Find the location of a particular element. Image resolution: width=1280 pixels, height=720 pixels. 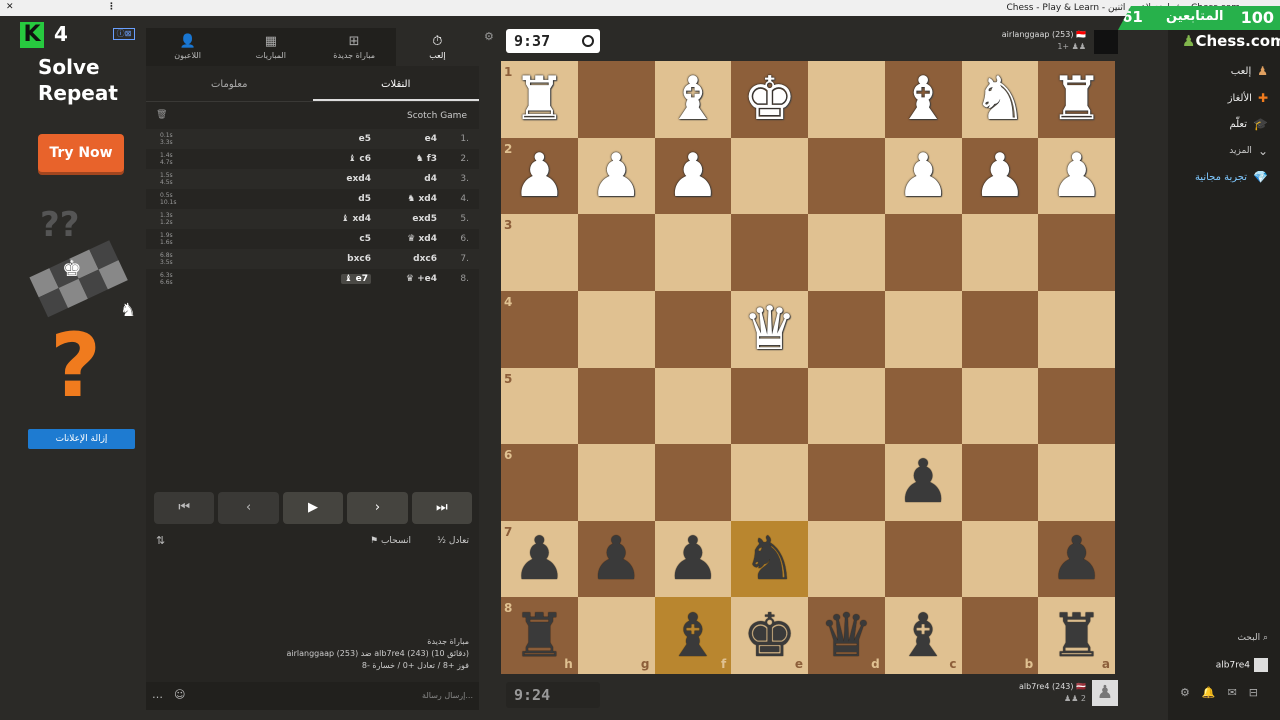

board-square: 1 ♜ is located at coordinates (539, 99).